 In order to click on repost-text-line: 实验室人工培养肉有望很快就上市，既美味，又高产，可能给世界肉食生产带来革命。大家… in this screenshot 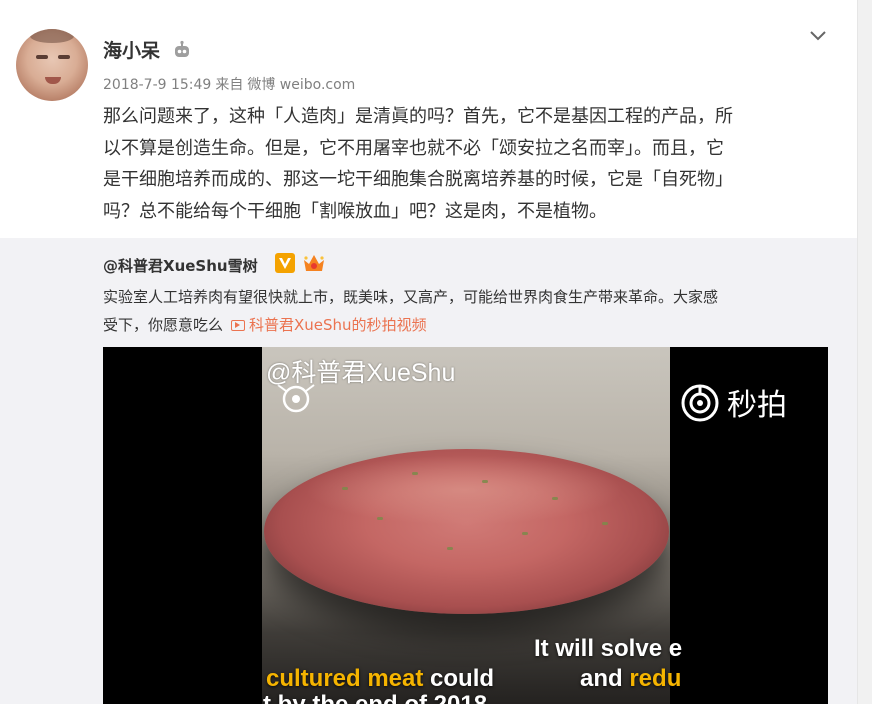, I will do `click(411, 297)`.